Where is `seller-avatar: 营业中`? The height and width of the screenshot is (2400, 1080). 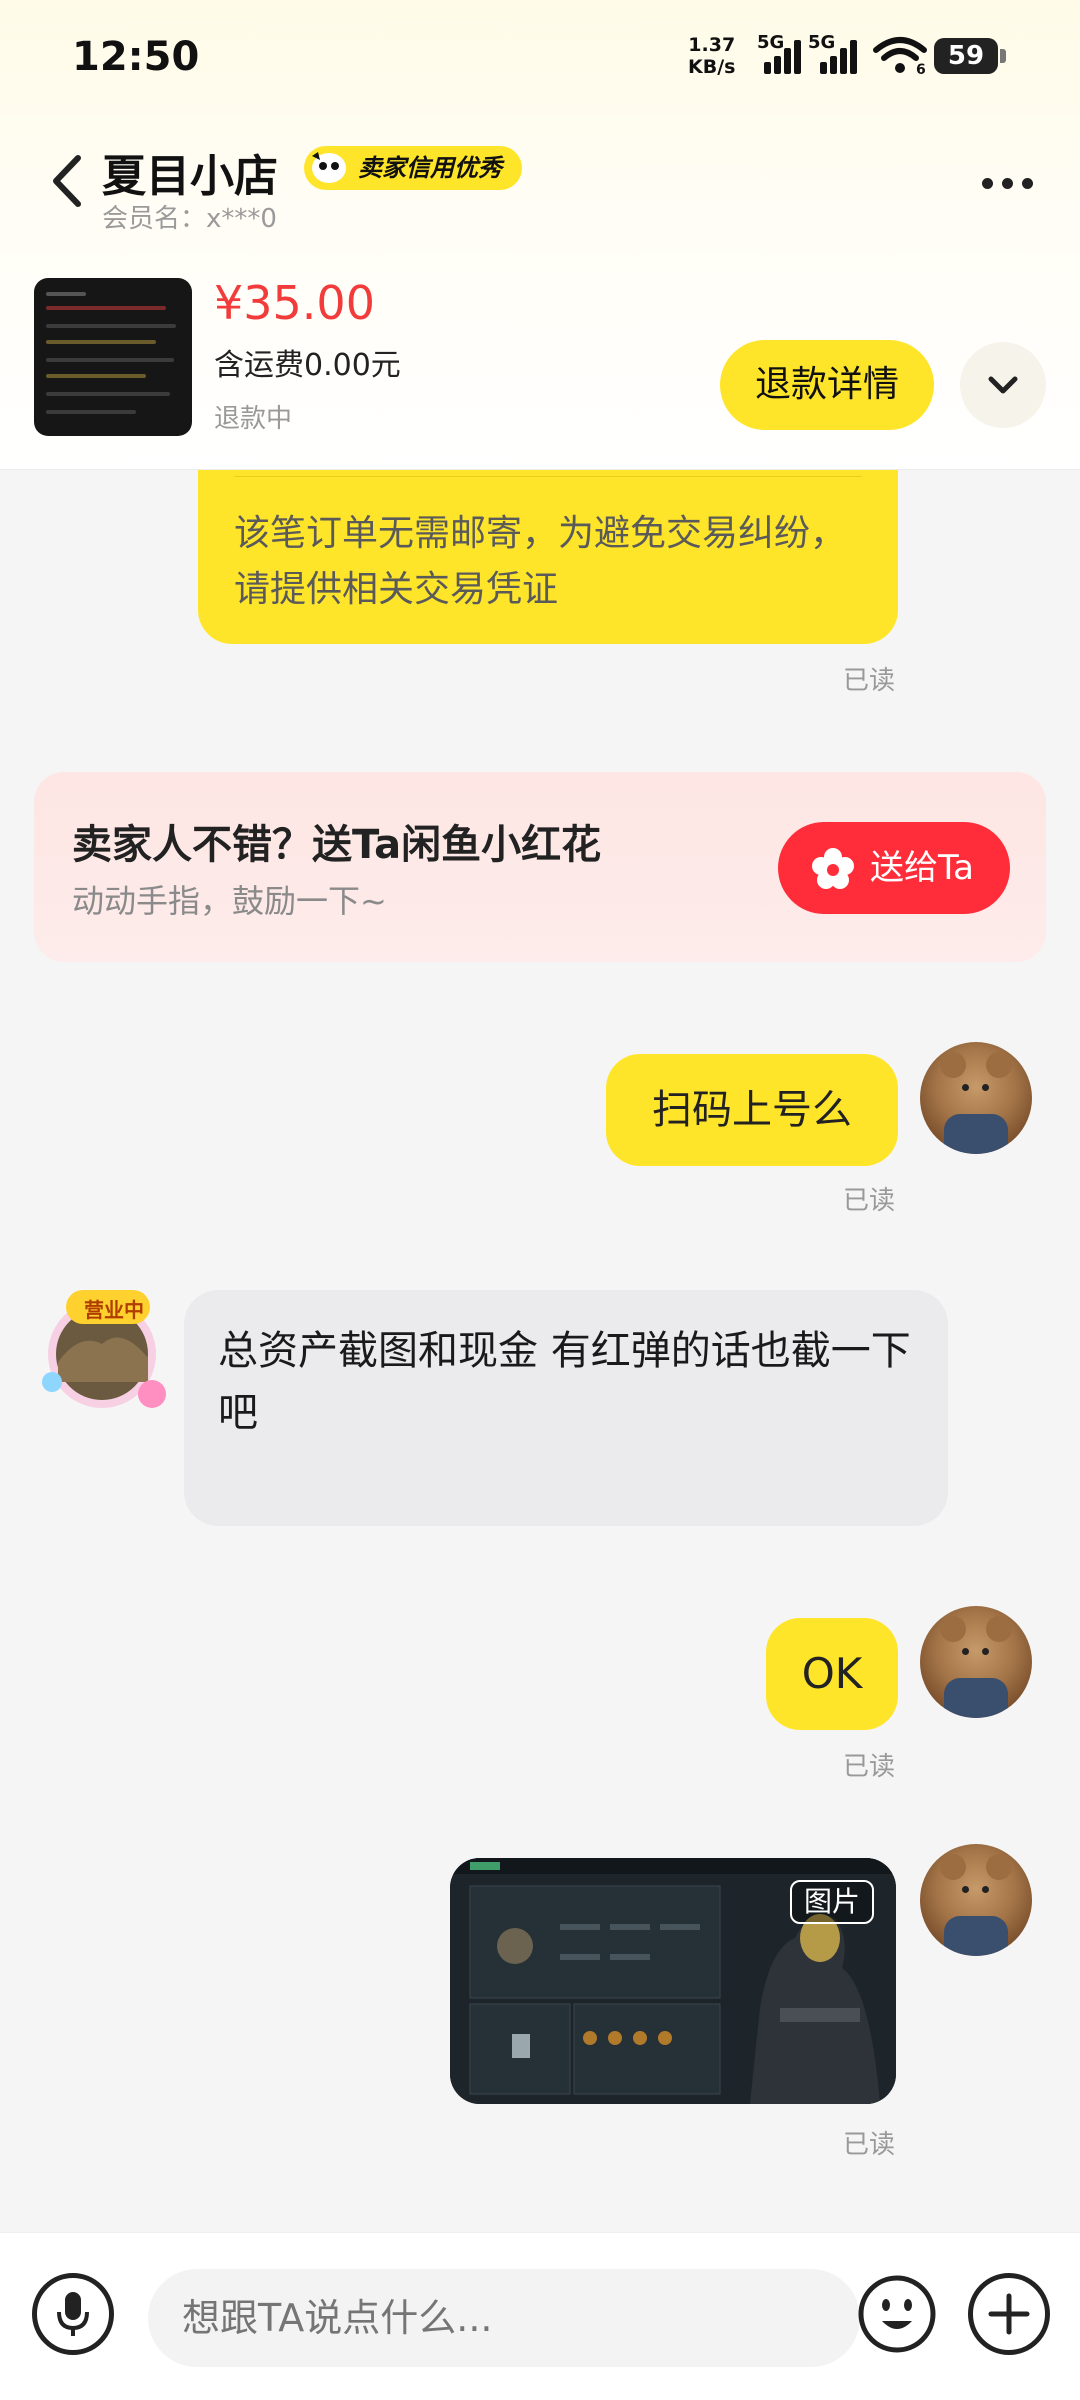 seller-avatar: 营业中 is located at coordinates (105, 1347).